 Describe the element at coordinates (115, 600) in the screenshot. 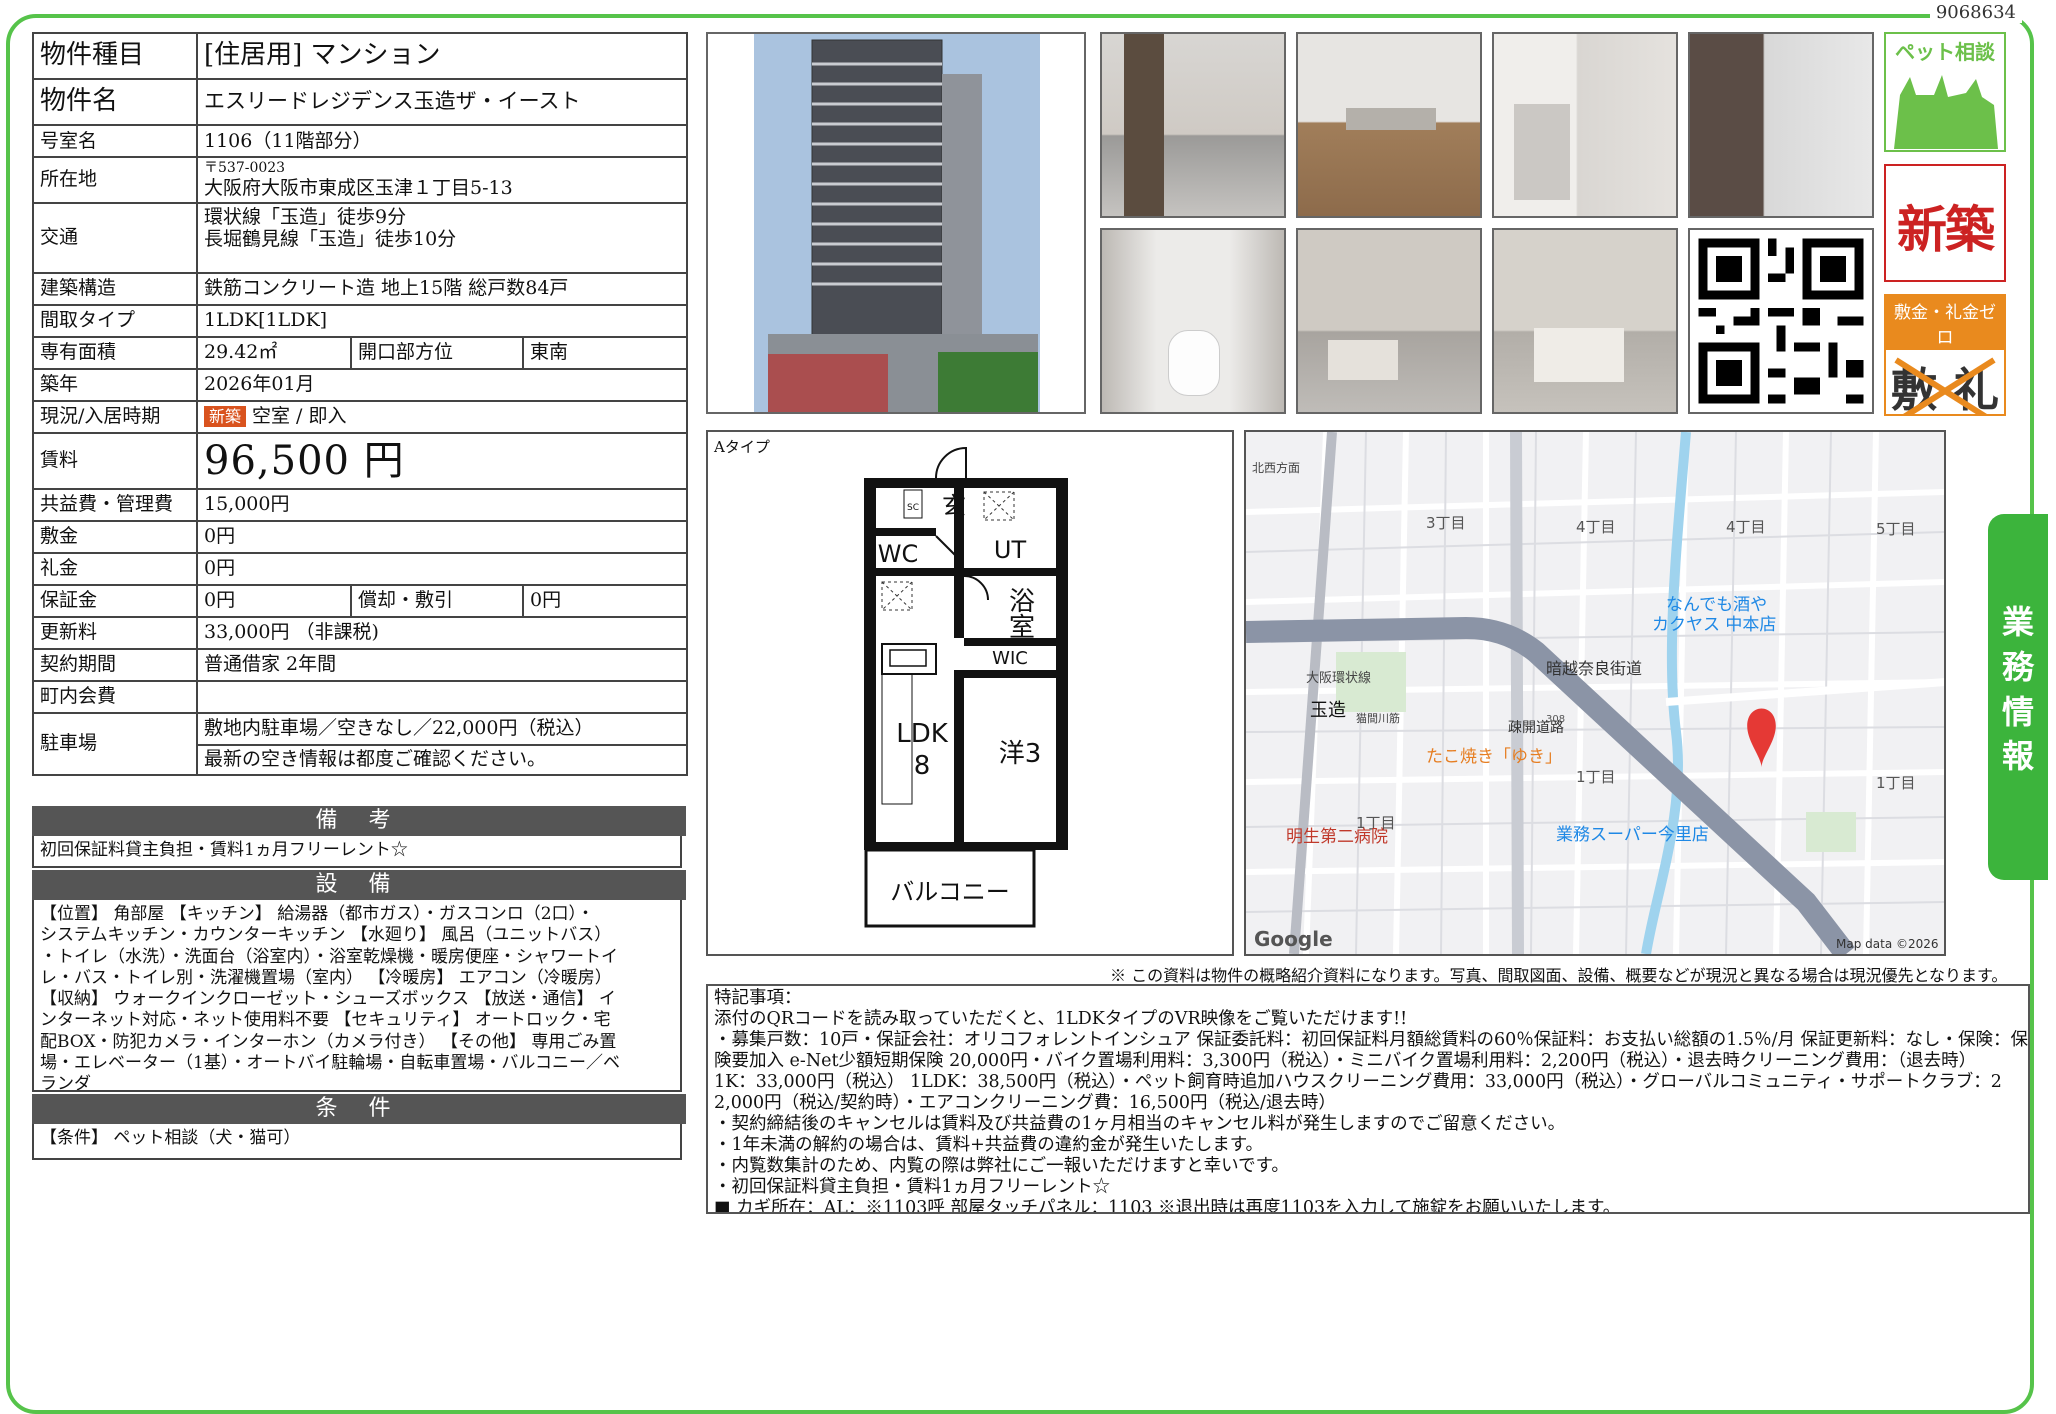

I see `guarantee-label: 保証金` at that location.